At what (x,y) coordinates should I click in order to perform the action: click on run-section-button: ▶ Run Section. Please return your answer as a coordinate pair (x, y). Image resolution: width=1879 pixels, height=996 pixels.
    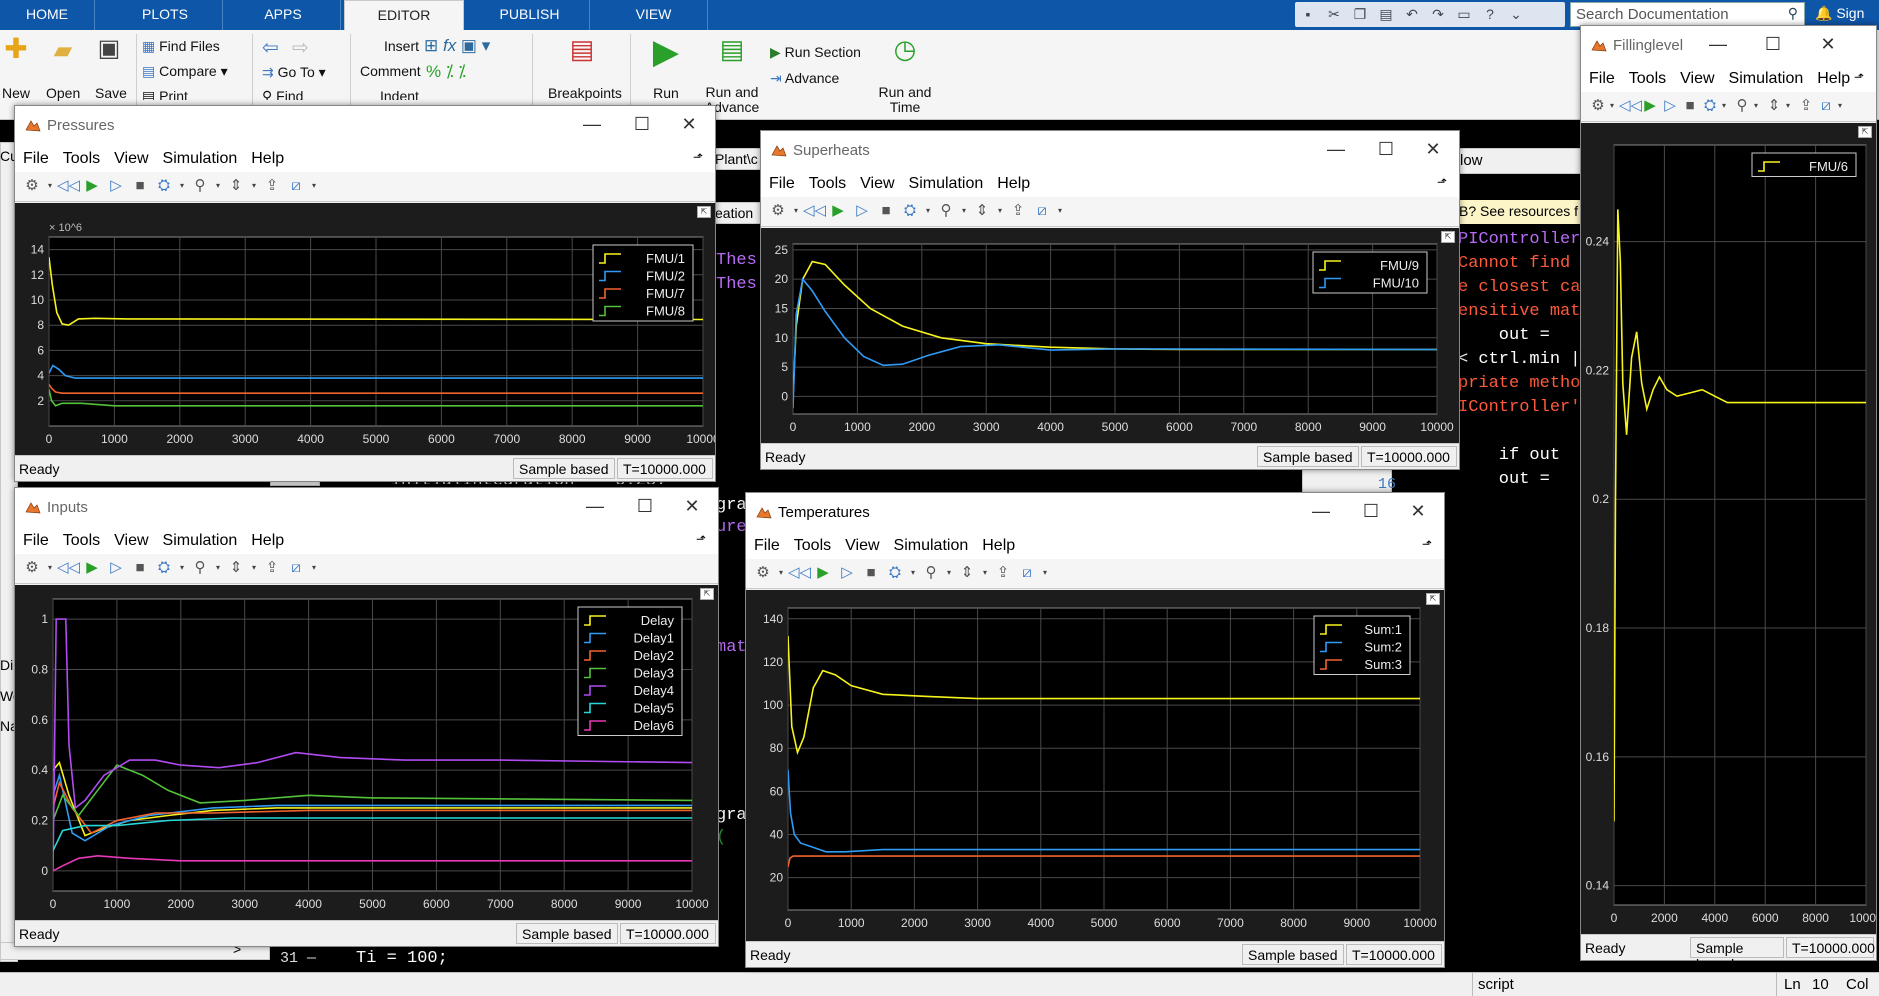
    Looking at the image, I should click on (815, 52).